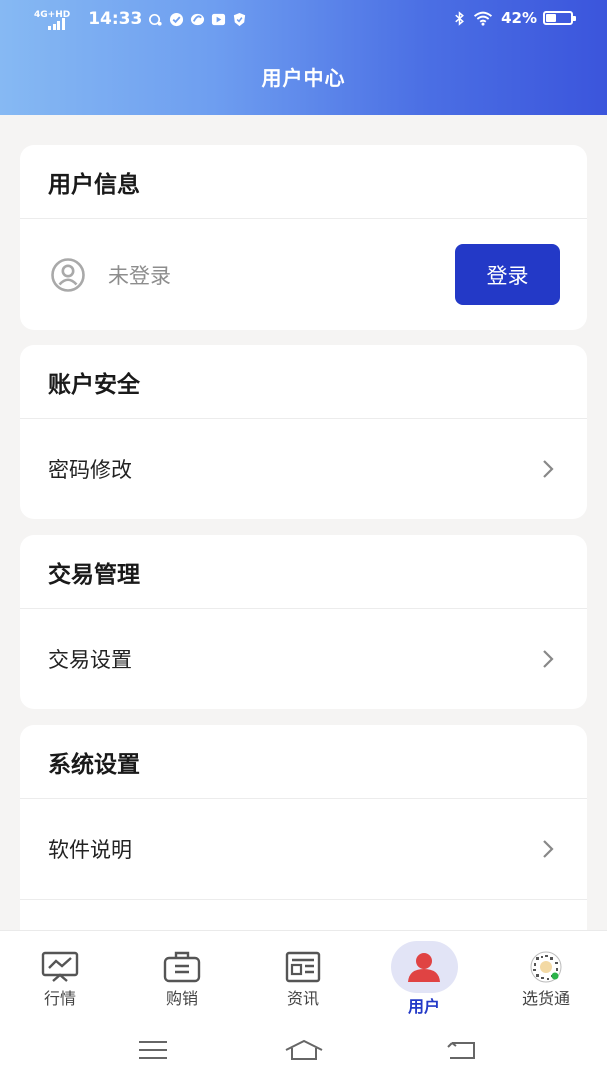  Describe the element at coordinates (303, 849) in the screenshot. I see `software-info-item: 软件说明` at that location.